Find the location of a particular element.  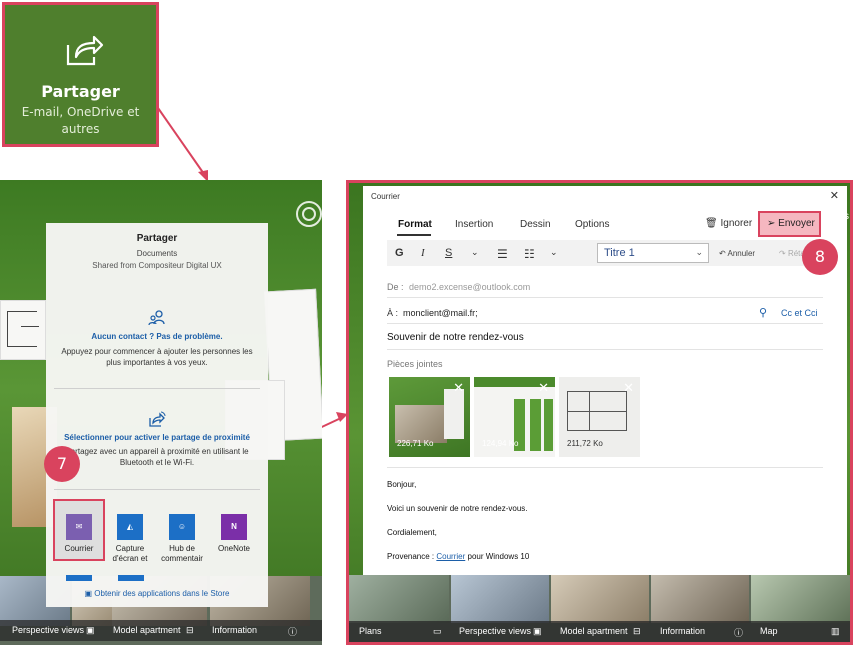

share-app-onenote: N OneNote is located at coordinates (234, 533).